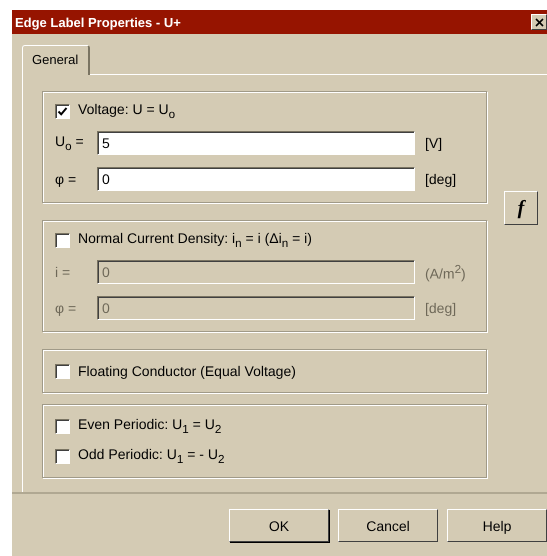  I want to click on close-icon, so click(539, 22).